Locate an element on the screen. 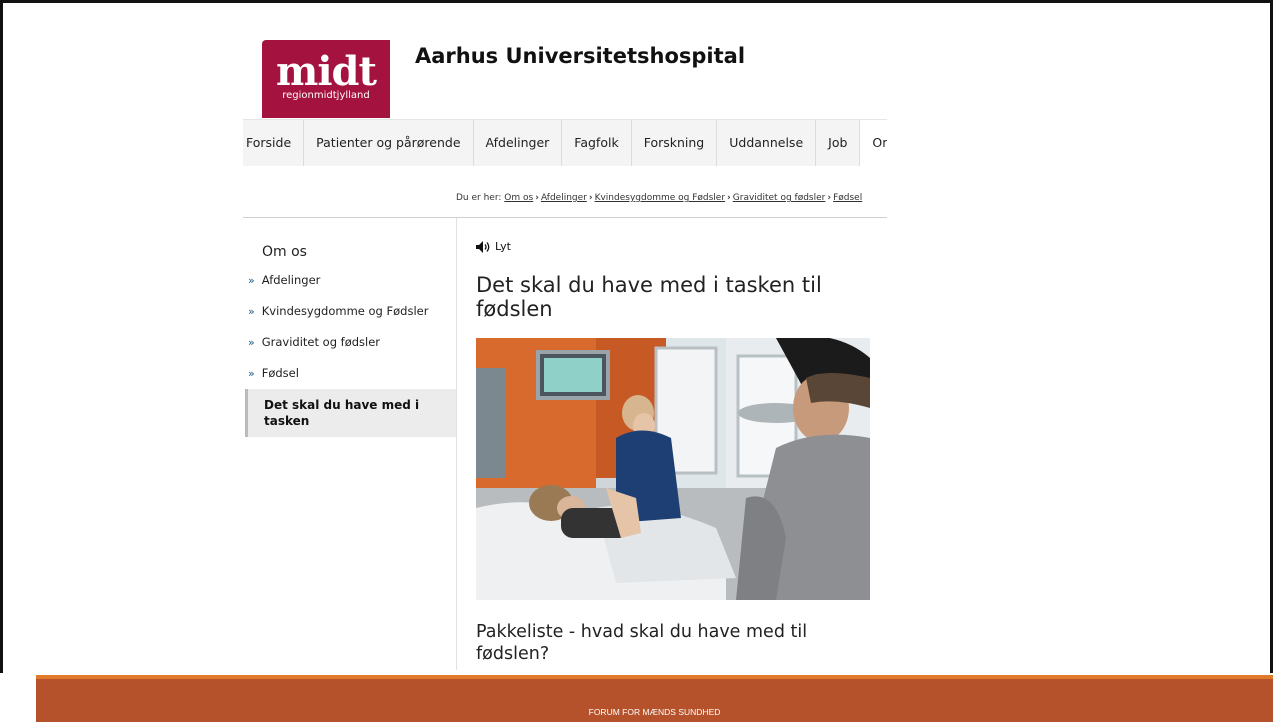 The width and height of the screenshot is (1273, 722). sidebar-item-label: Afdelinger is located at coordinates (291, 280).